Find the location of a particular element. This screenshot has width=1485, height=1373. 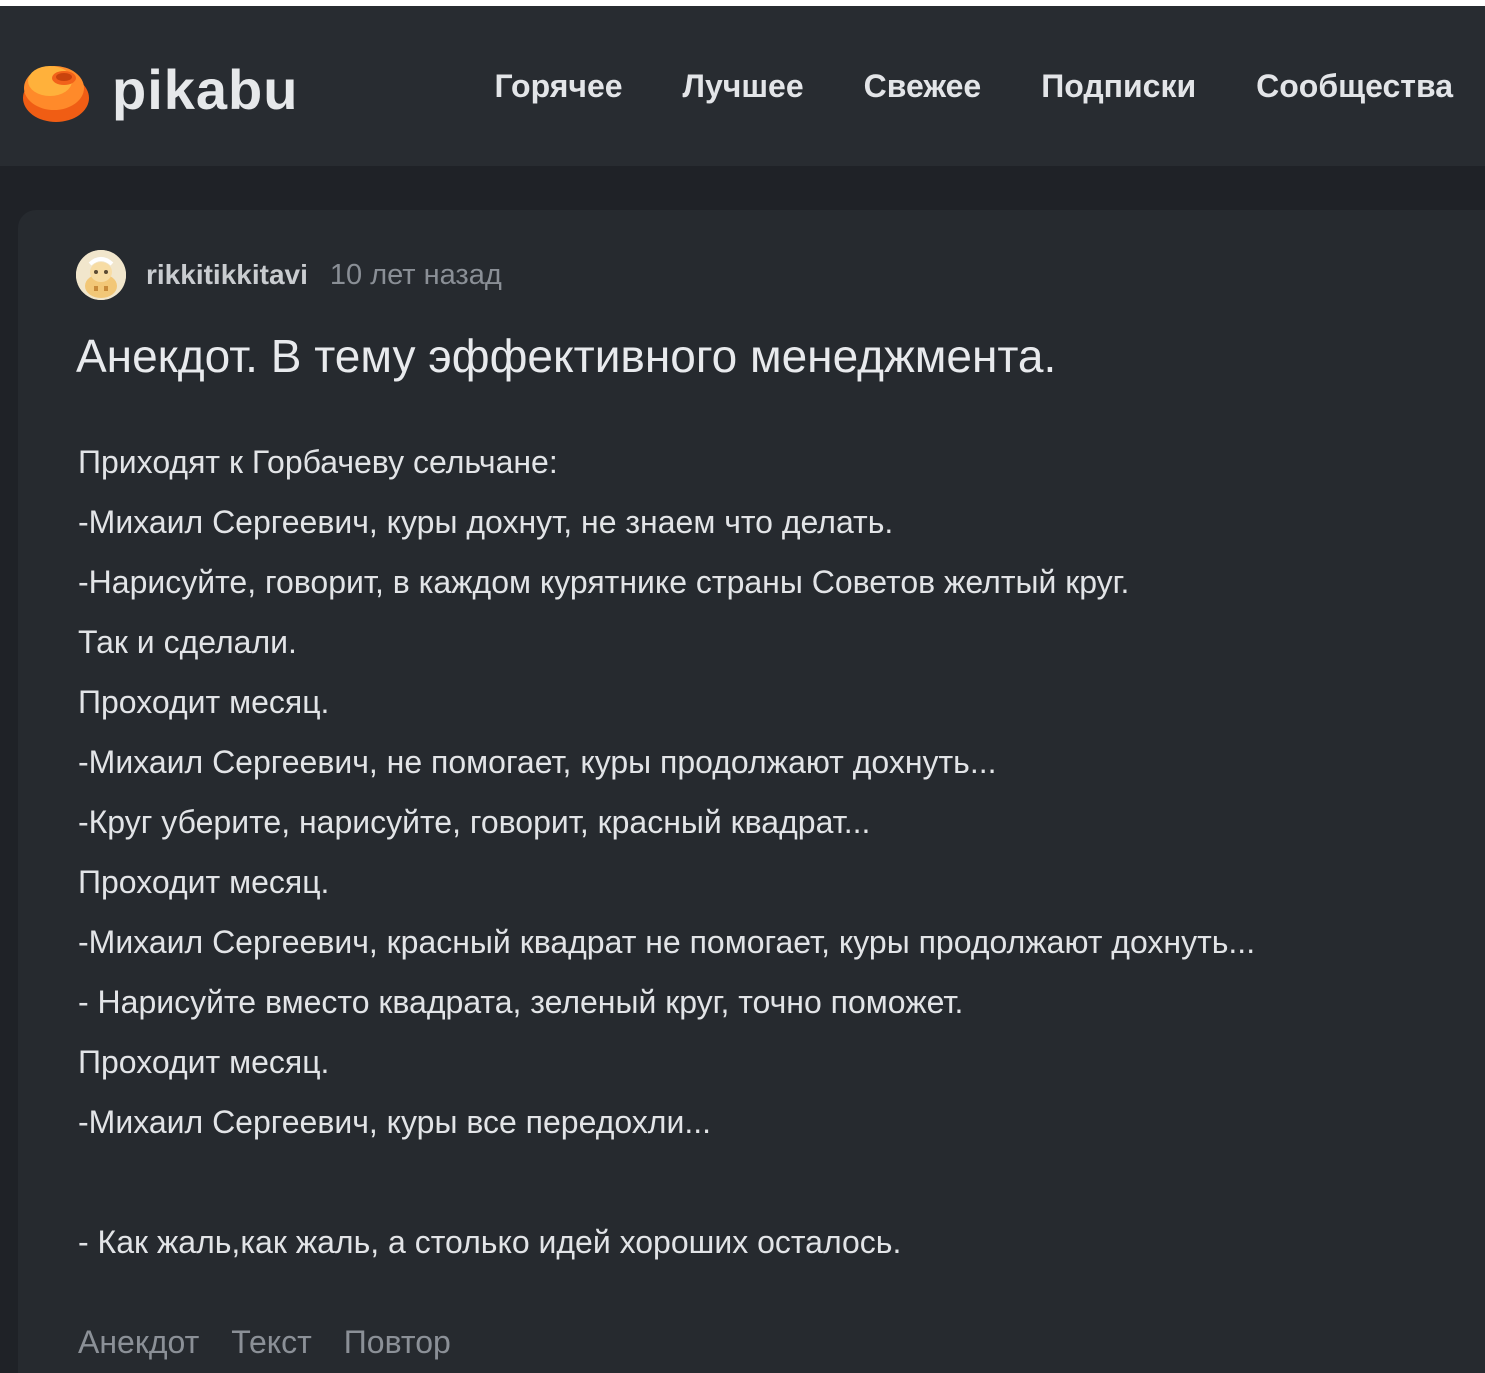

post-tags: Анекдот Текст Повтор is located at coordinates (264, 1342).